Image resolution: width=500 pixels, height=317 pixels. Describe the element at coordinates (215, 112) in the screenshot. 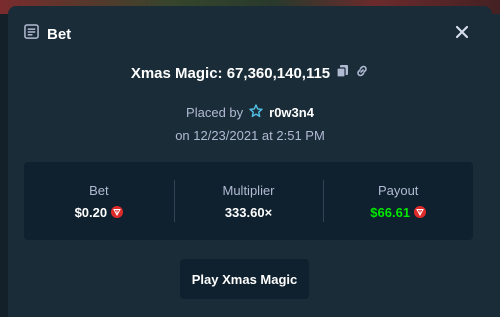

I see `placed-by-label: Placed by` at that location.